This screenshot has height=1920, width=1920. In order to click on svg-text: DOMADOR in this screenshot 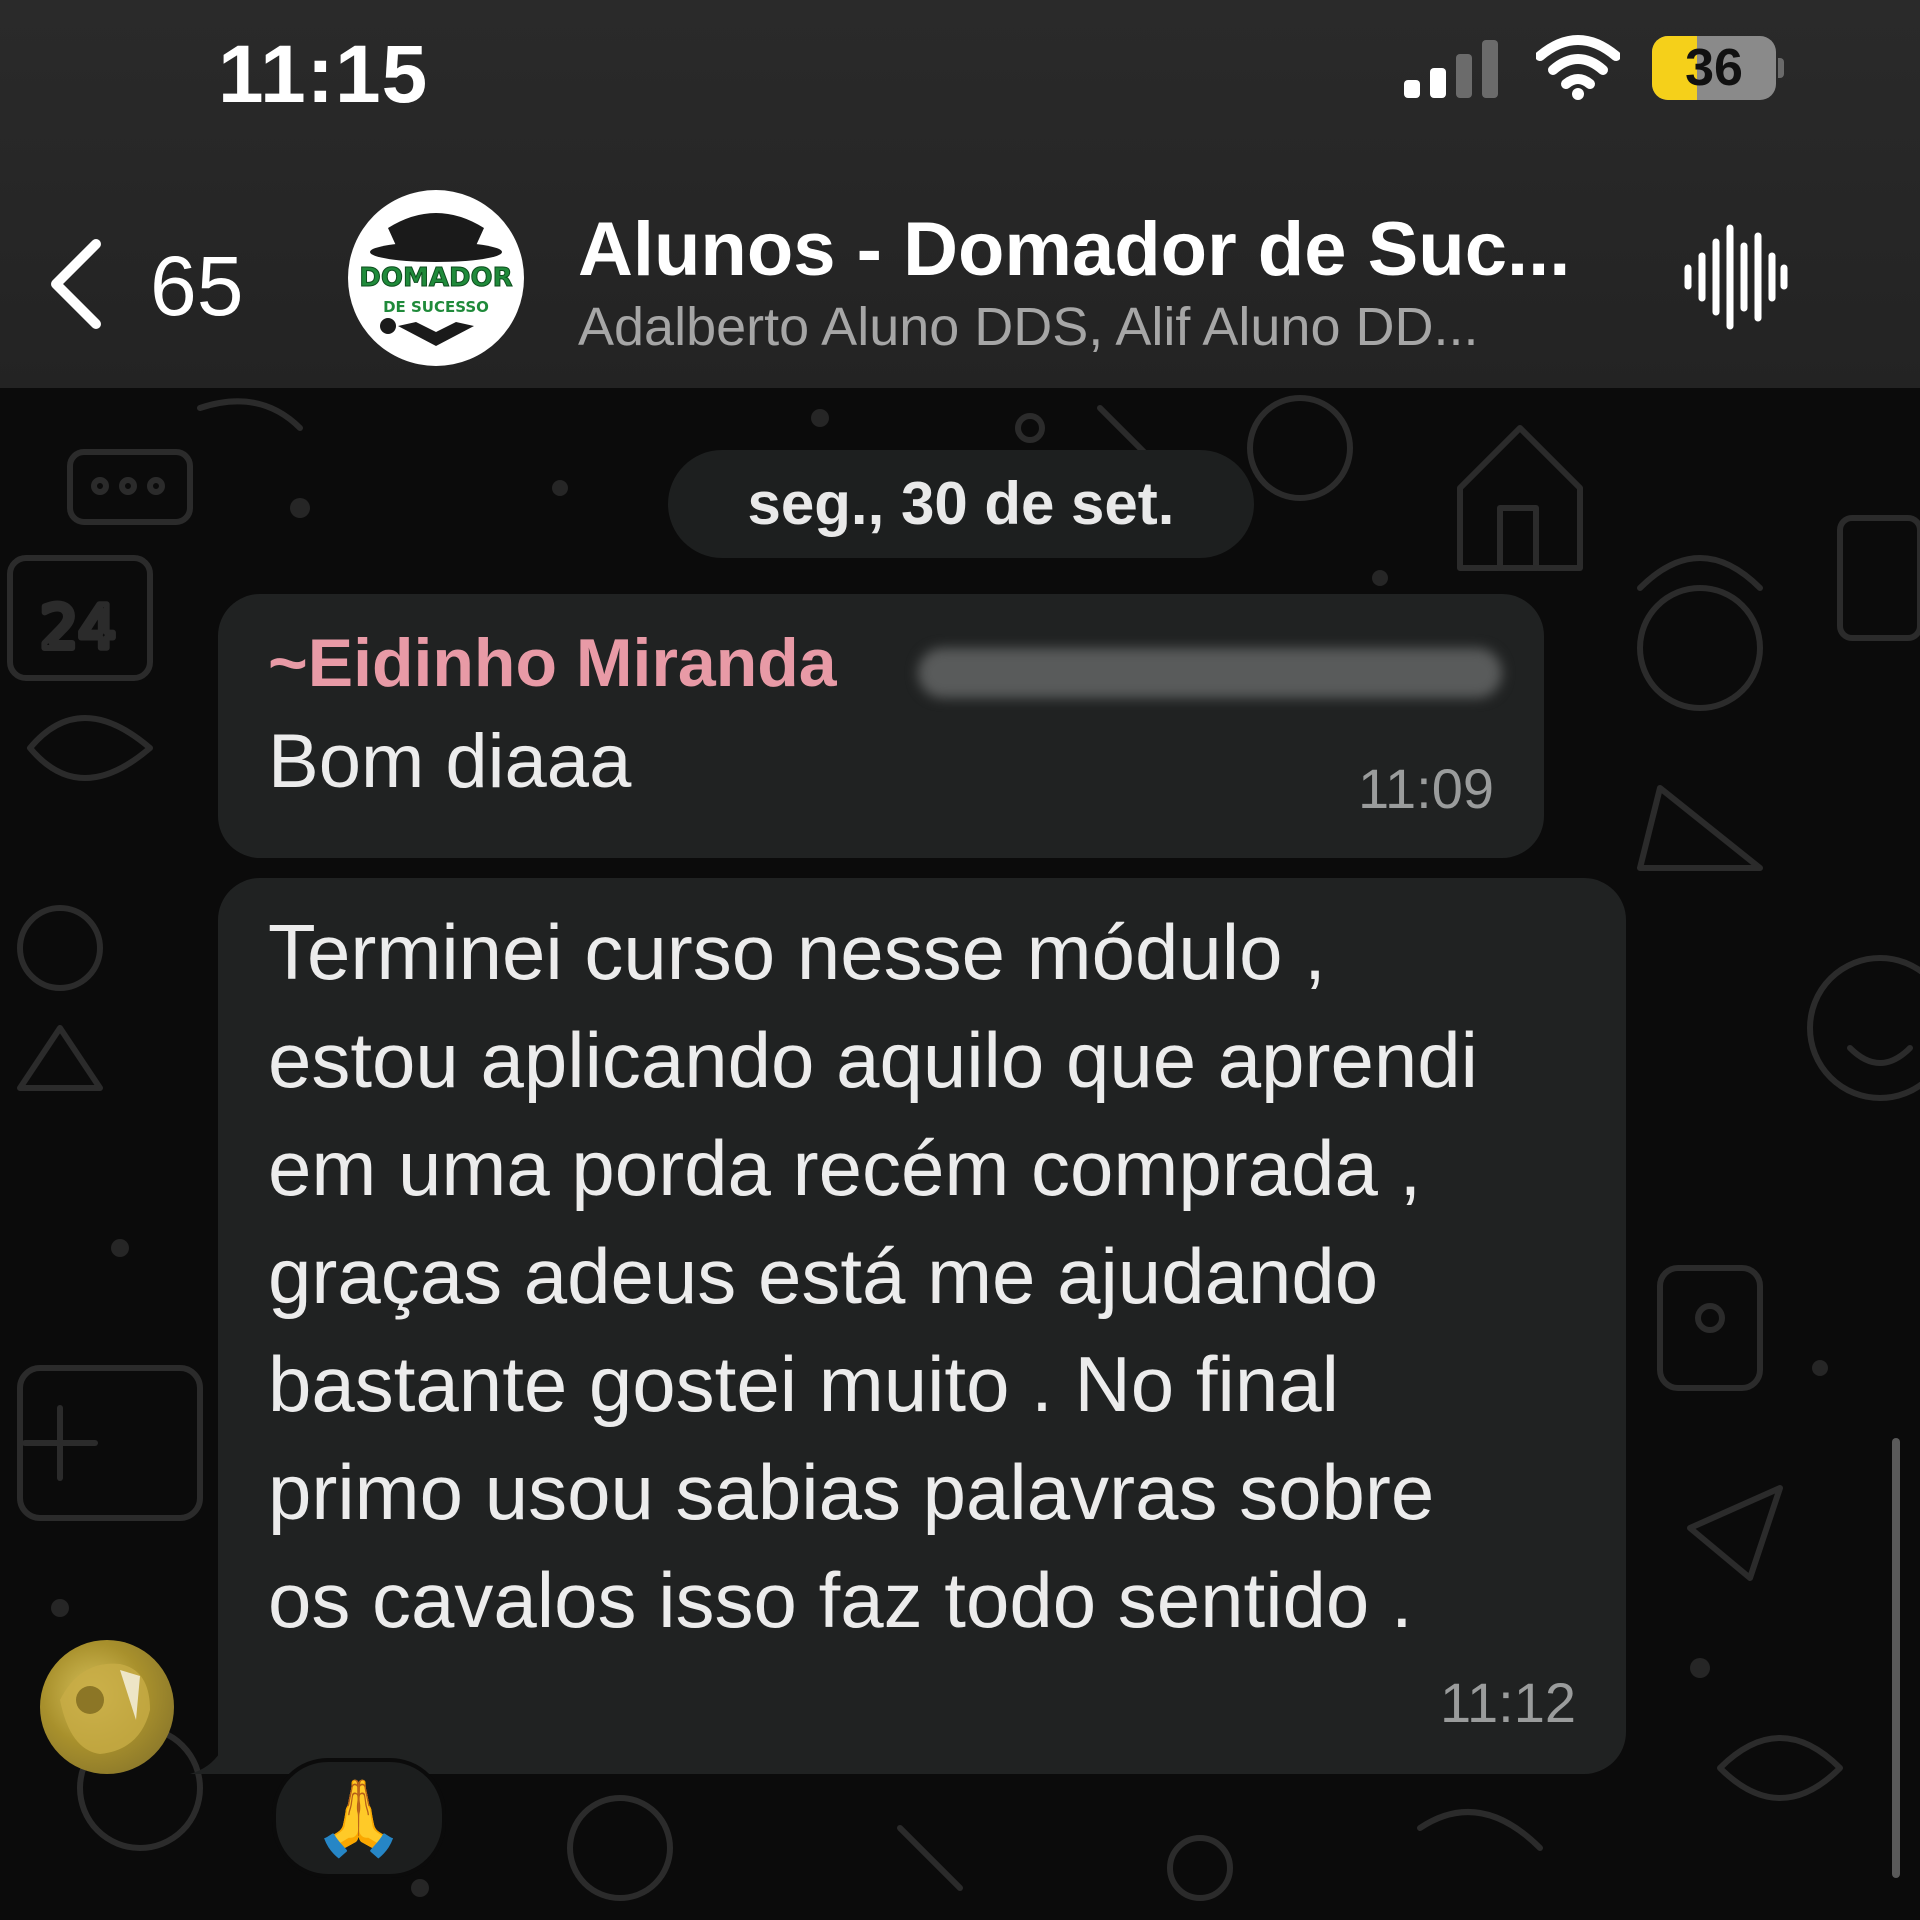, I will do `click(435, 278)`.